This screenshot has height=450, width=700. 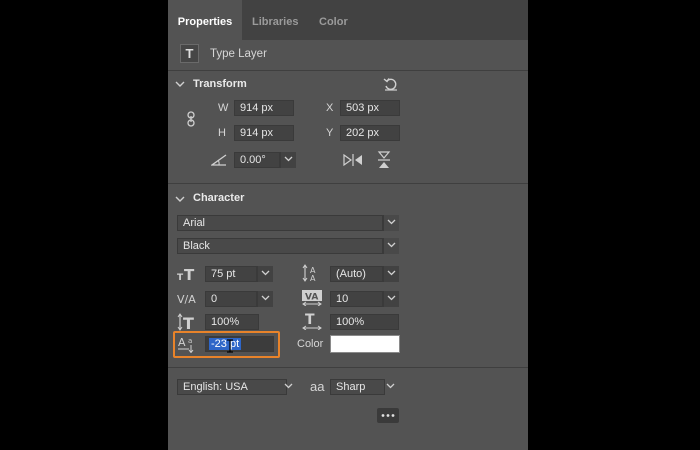 What do you see at coordinates (391, 223) in the screenshot?
I see `font-family-chevron-icon` at bounding box center [391, 223].